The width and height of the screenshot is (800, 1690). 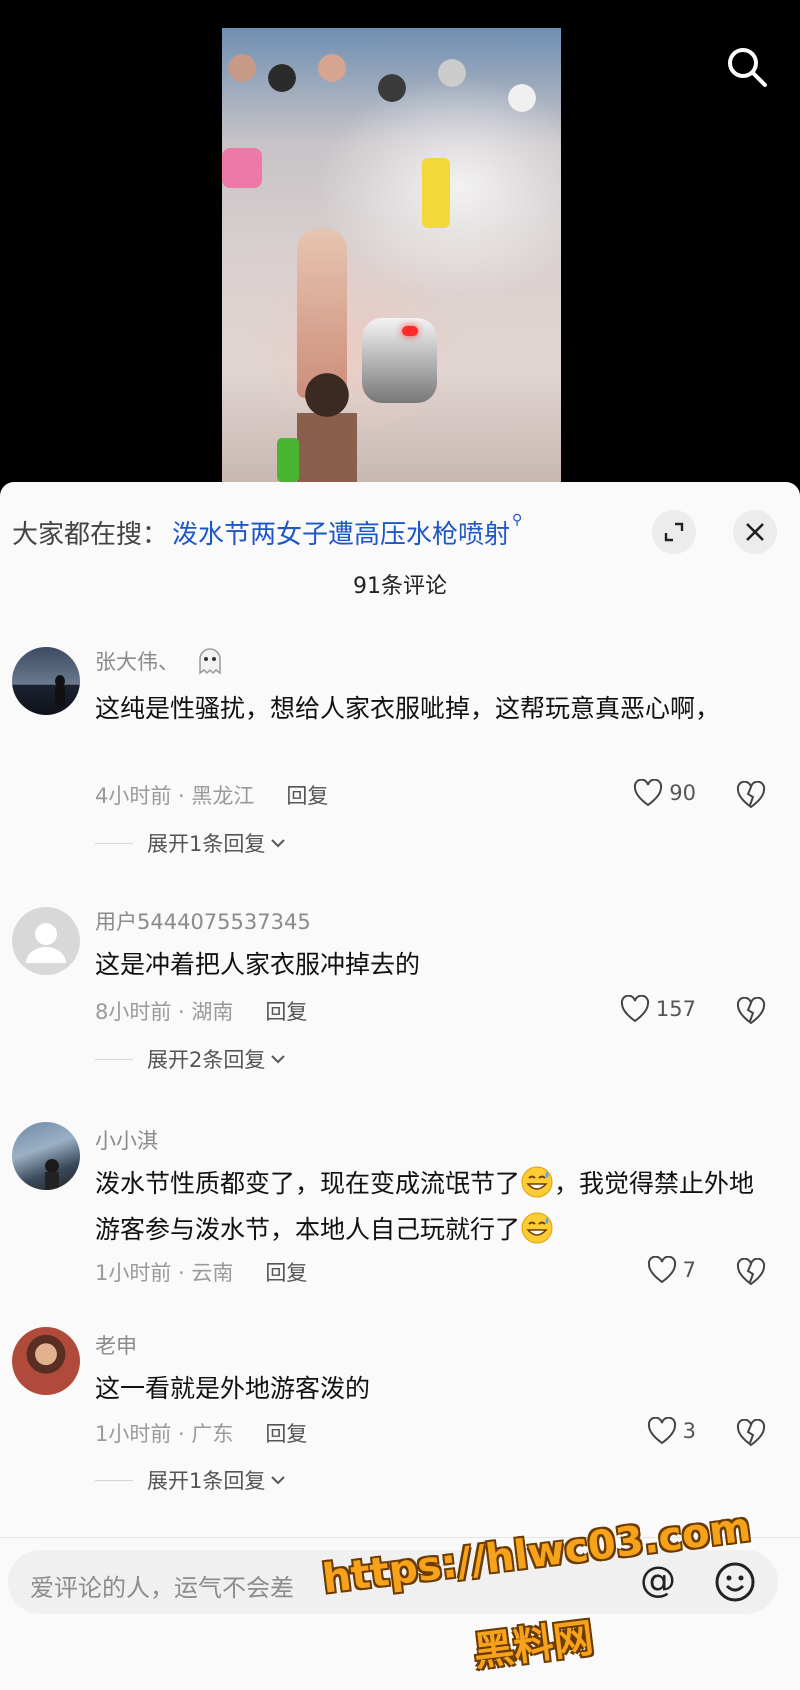 What do you see at coordinates (288, 460) in the screenshot?
I see `video-green-bucket` at bounding box center [288, 460].